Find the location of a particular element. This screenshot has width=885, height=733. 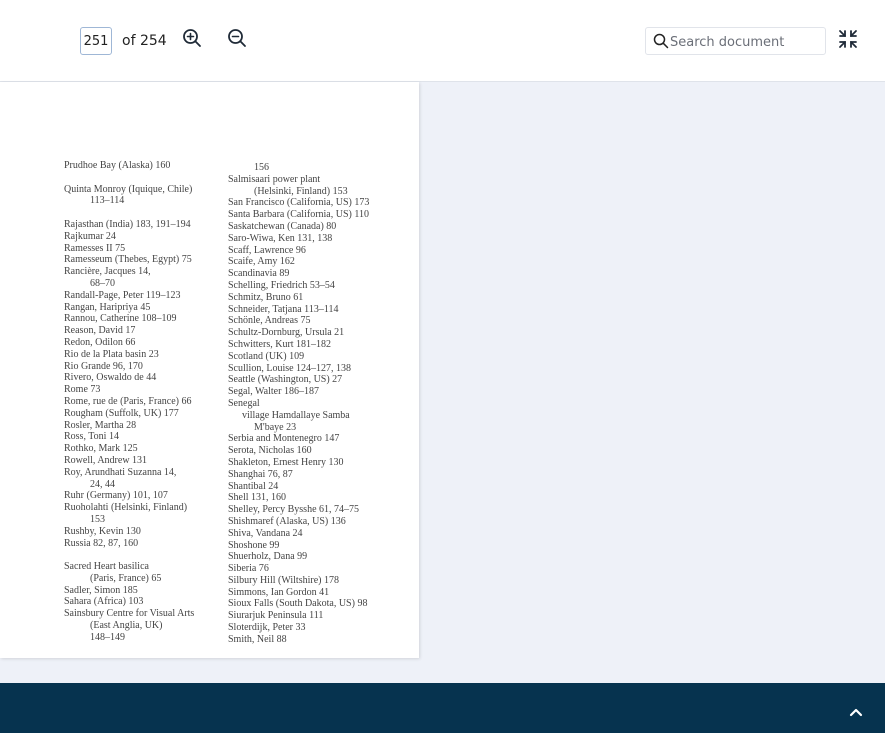

index-entry: Schönle, Andreas 75 is located at coordinates (269, 321).